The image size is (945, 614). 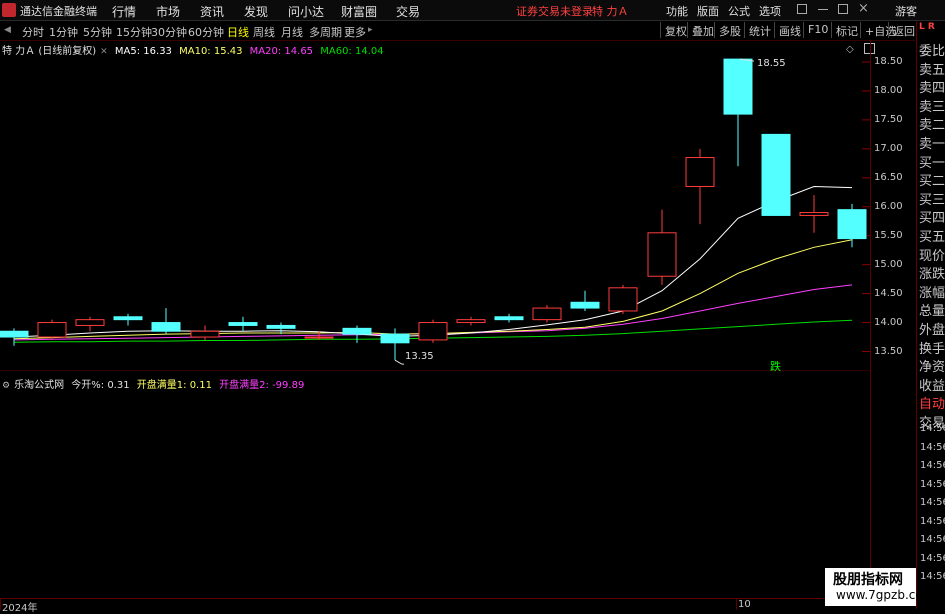 What do you see at coordinates (168, 11) in the screenshot?
I see `menu-market: 市场` at bounding box center [168, 11].